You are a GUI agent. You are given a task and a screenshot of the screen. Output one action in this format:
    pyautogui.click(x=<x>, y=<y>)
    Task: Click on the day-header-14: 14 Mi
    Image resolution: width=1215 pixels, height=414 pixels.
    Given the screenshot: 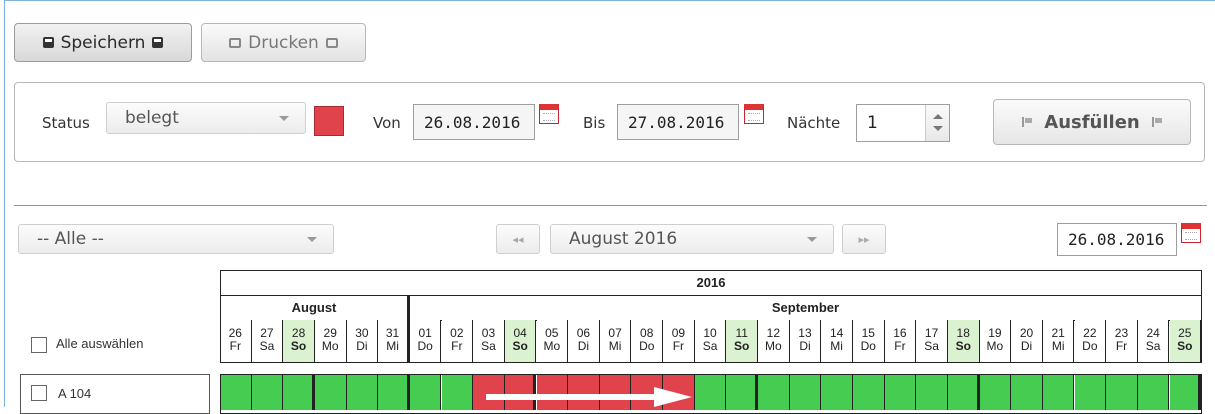 What is the action you would take?
    pyautogui.click(x=837, y=341)
    